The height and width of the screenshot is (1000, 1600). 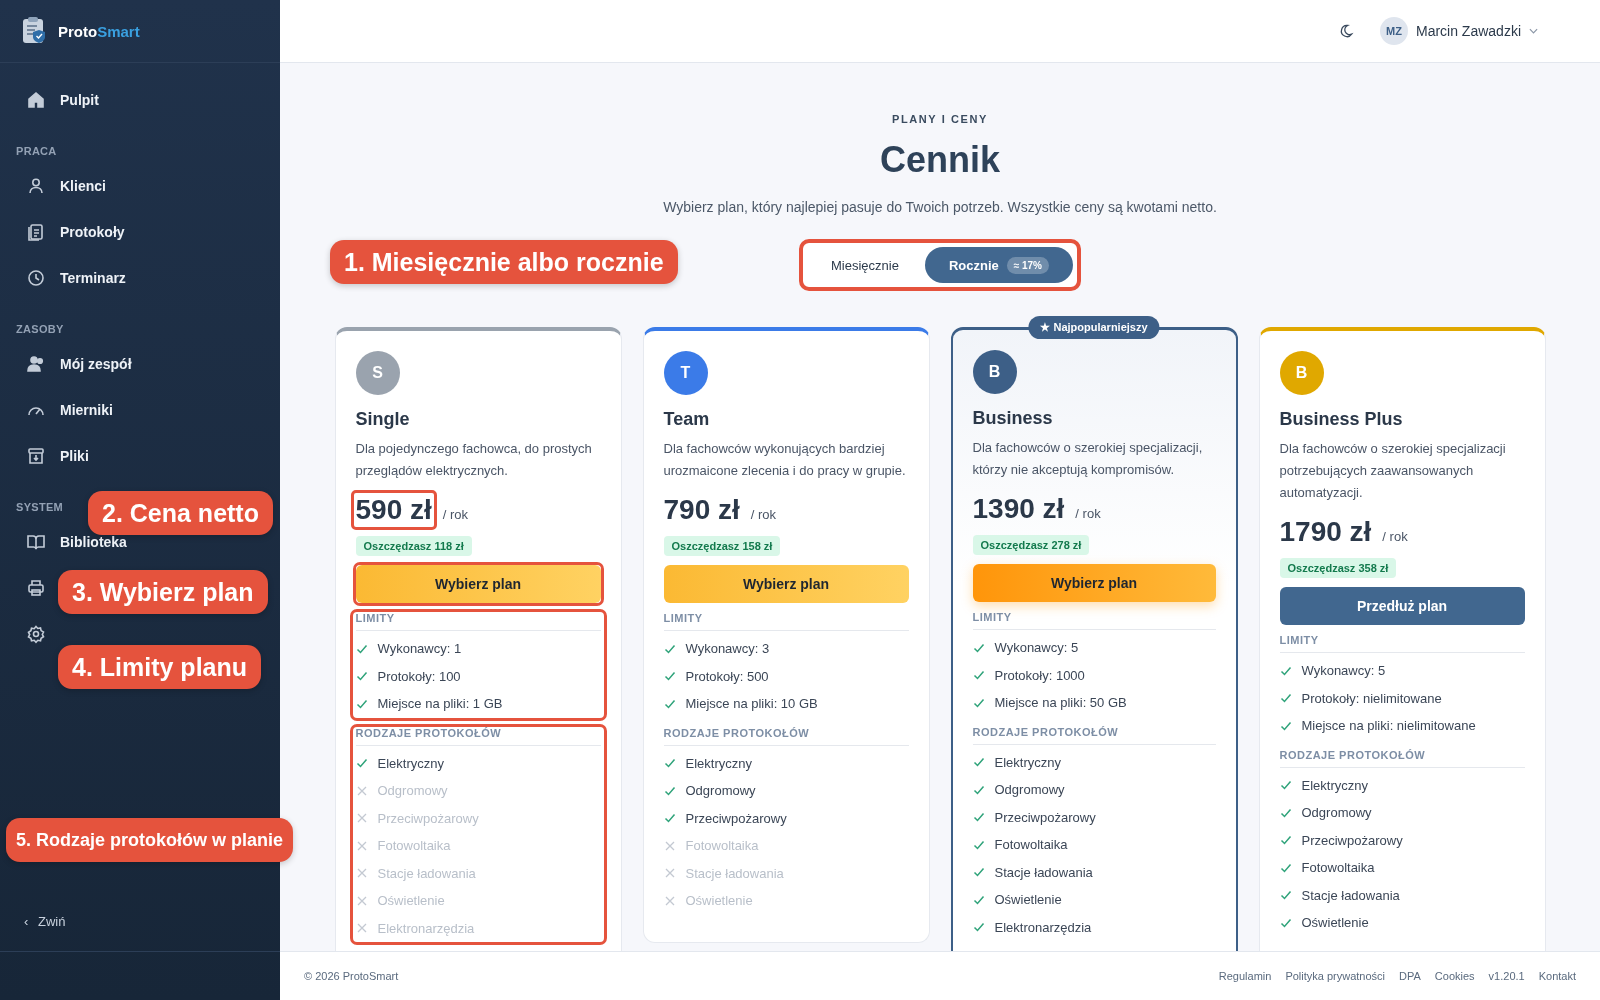 What do you see at coordinates (66, 186) in the screenshot?
I see `sidebar-item: Klienci` at bounding box center [66, 186].